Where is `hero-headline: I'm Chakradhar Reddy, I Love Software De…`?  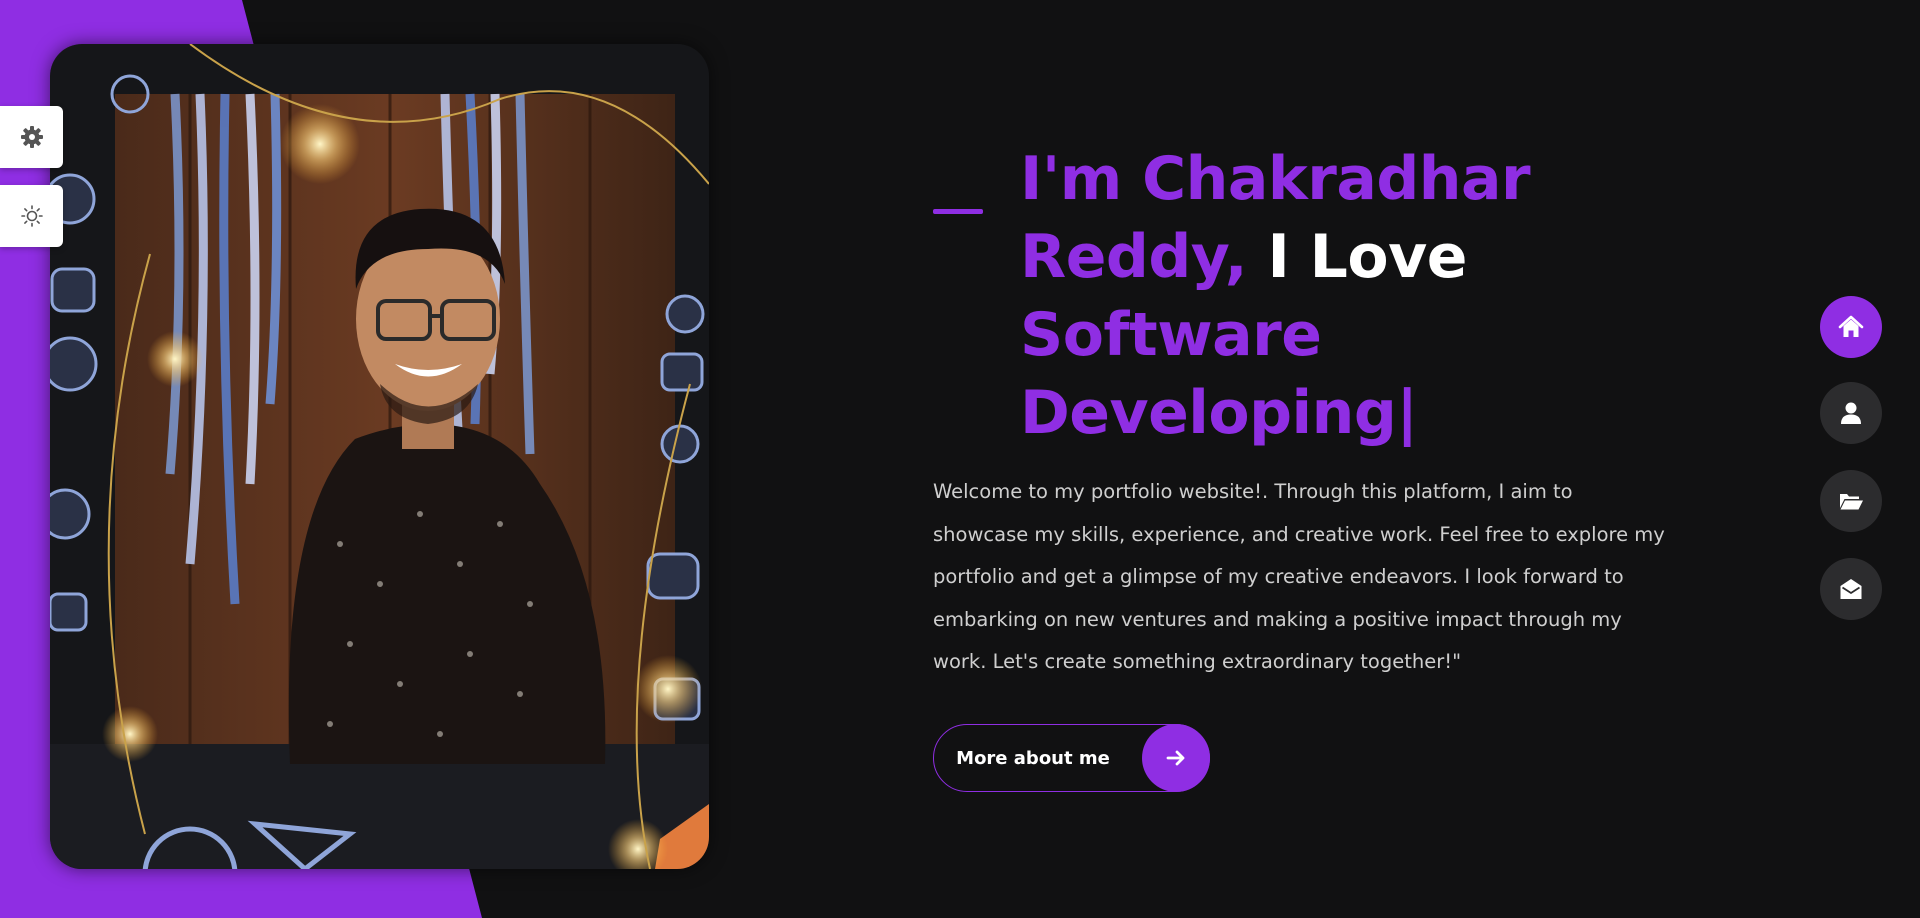
hero-headline: I'm Chakradhar Reddy, I Love Software De… is located at coordinates (1300, 296).